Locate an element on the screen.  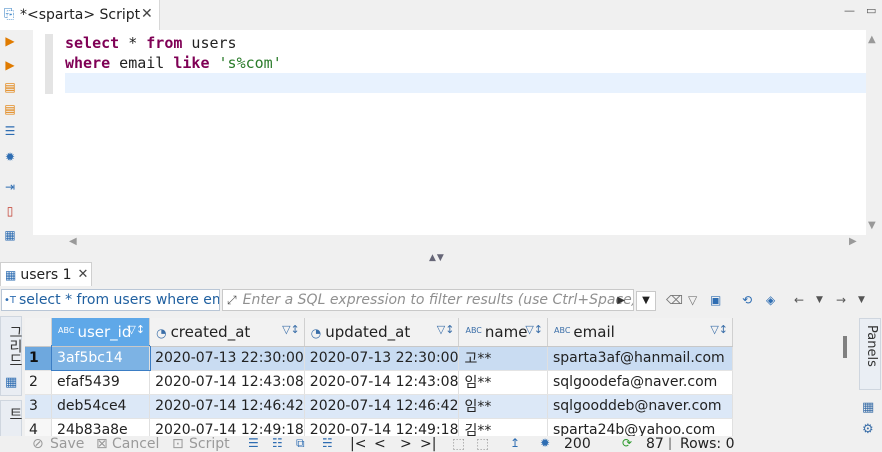
fetch-size-gear-icon: ✹ is located at coordinates (545, 443).